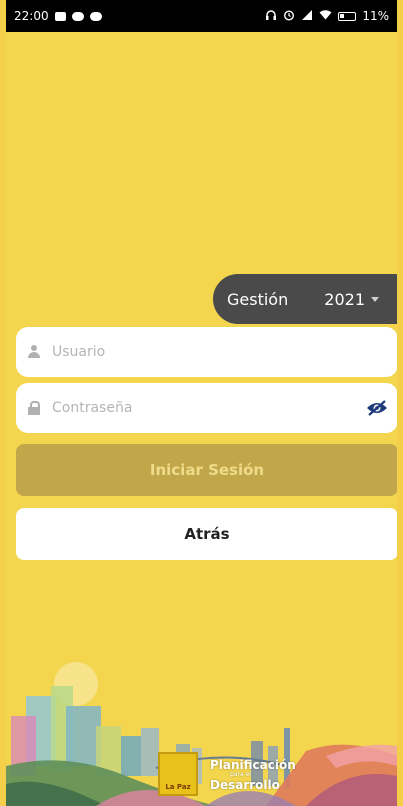 The height and width of the screenshot is (806, 403). Describe the element at coordinates (305, 299) in the screenshot. I see `gestion-selector: Gestión 2021` at that location.